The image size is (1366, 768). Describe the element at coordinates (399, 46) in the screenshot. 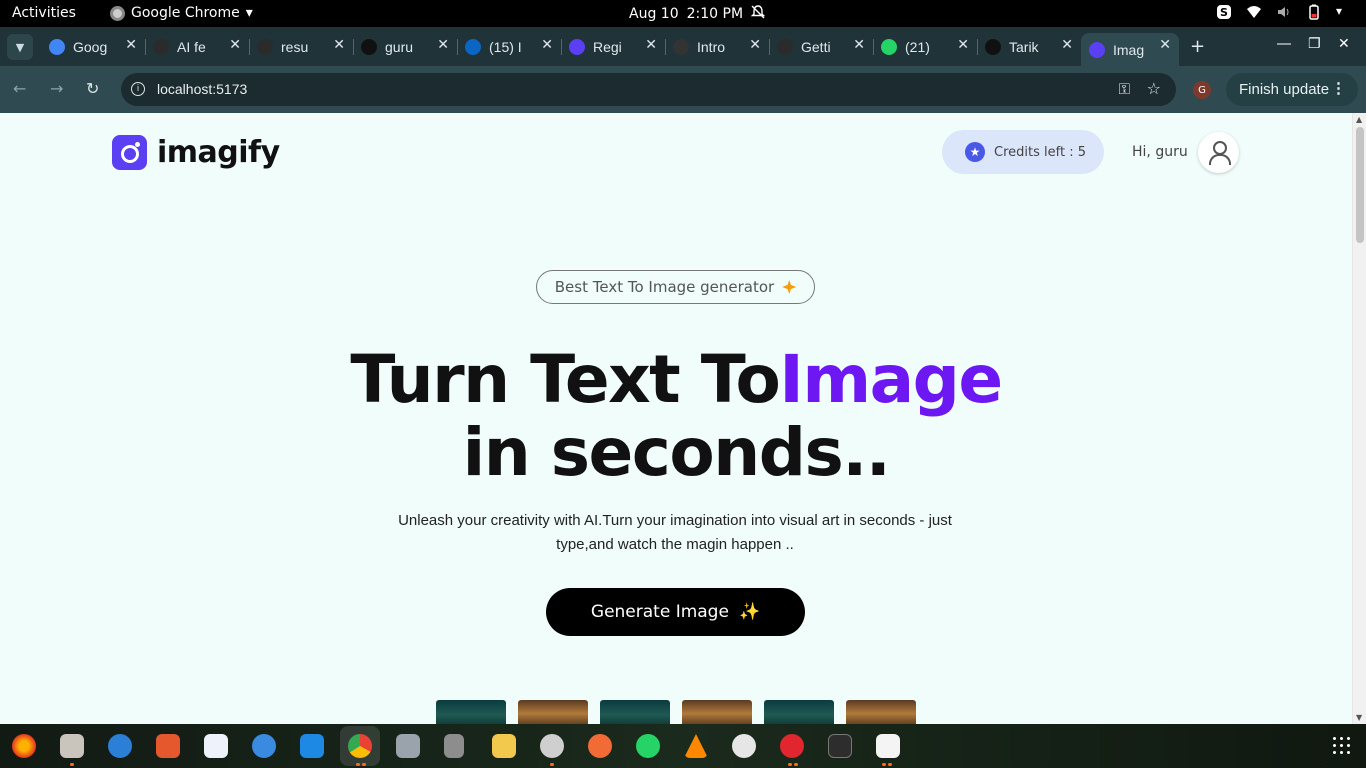

I see `tab-title: guru` at that location.